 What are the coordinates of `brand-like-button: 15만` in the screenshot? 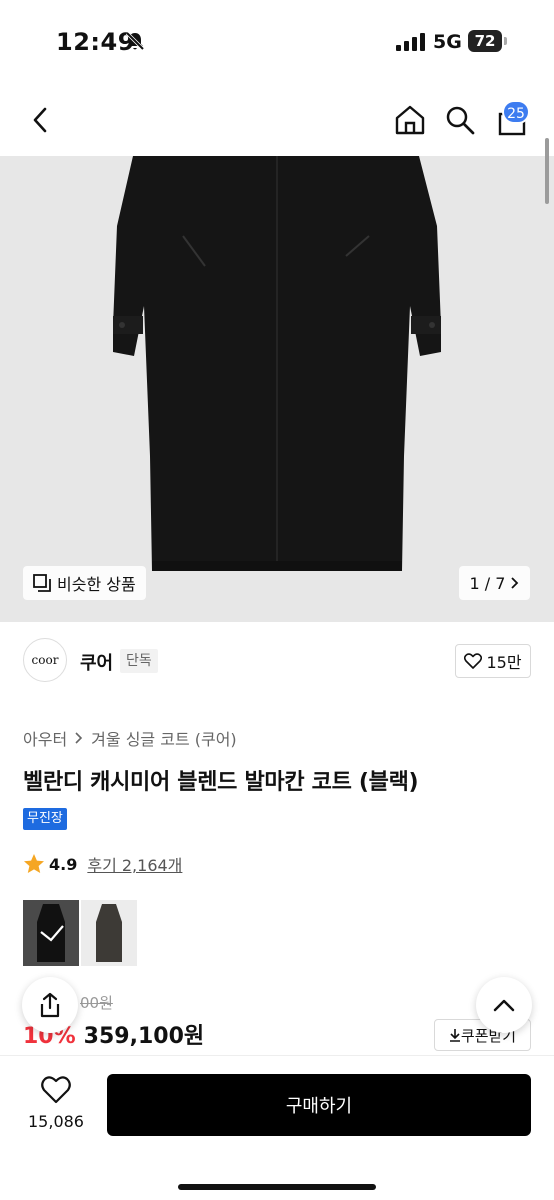 It's located at (493, 661).